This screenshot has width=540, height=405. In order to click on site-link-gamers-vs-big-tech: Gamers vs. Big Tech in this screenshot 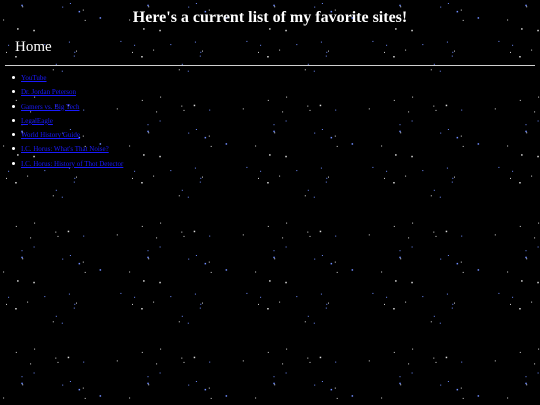, I will do `click(50, 107)`.